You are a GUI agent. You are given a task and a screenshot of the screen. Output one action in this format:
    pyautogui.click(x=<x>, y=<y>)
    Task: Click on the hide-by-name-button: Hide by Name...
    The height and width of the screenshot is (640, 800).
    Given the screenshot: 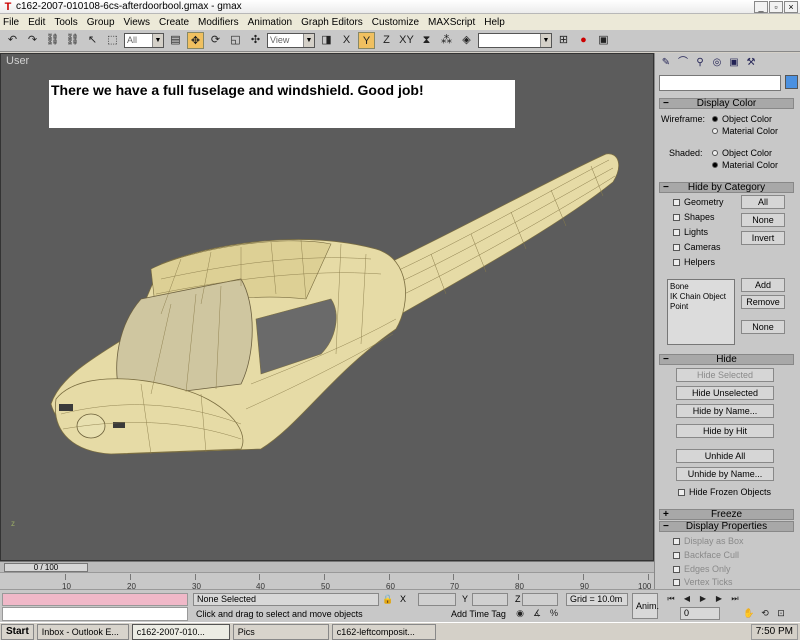 What is the action you would take?
    pyautogui.click(x=725, y=411)
    